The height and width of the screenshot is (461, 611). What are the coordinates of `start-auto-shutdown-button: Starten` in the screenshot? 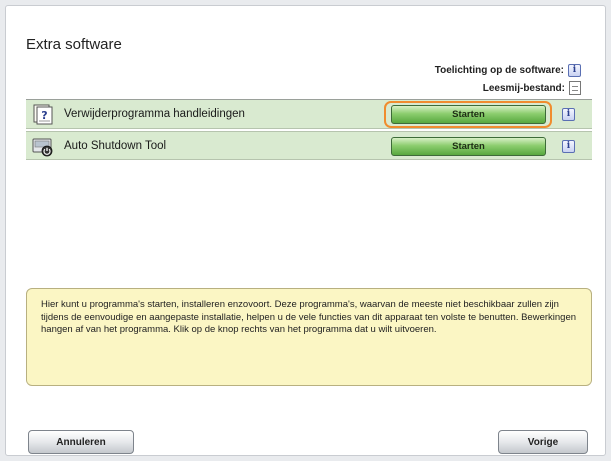 It's located at (468, 146).